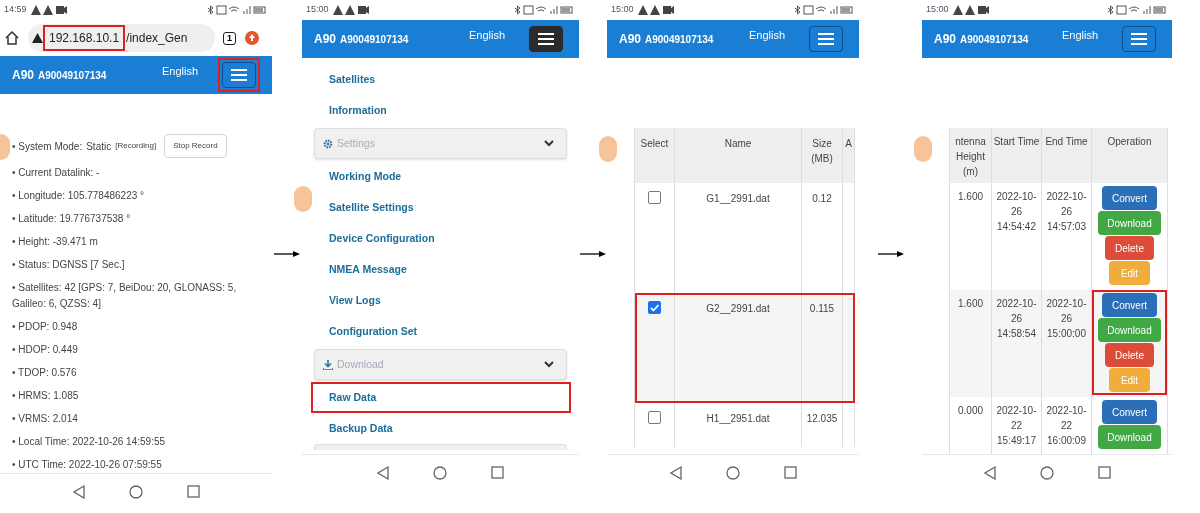  What do you see at coordinates (89, 442) in the screenshot?
I see `status-line: • Local Time: 2022-10-26 14:59:55` at bounding box center [89, 442].